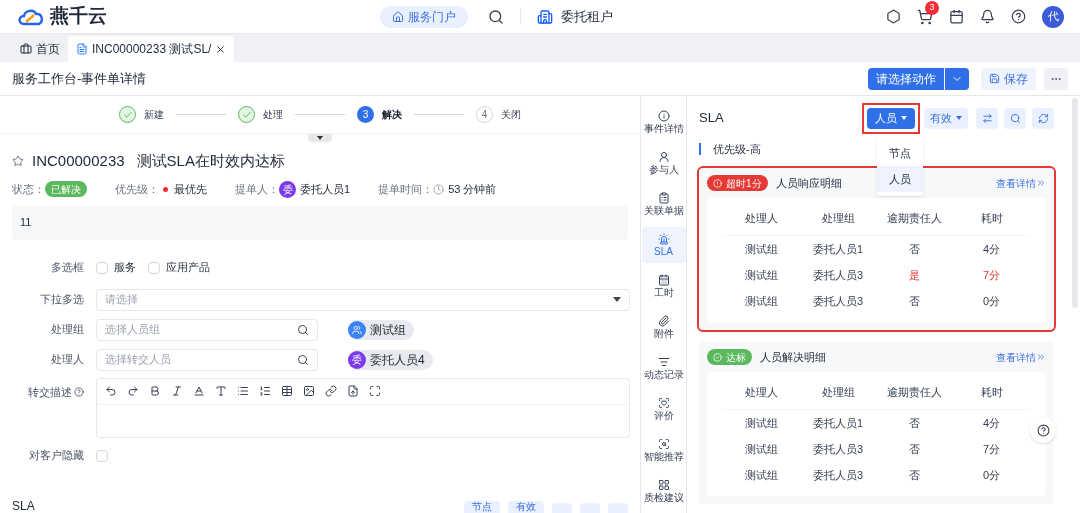 This screenshot has height=513, width=1080. What do you see at coordinates (900, 153) in the screenshot?
I see `menu-item: 节点` at bounding box center [900, 153].